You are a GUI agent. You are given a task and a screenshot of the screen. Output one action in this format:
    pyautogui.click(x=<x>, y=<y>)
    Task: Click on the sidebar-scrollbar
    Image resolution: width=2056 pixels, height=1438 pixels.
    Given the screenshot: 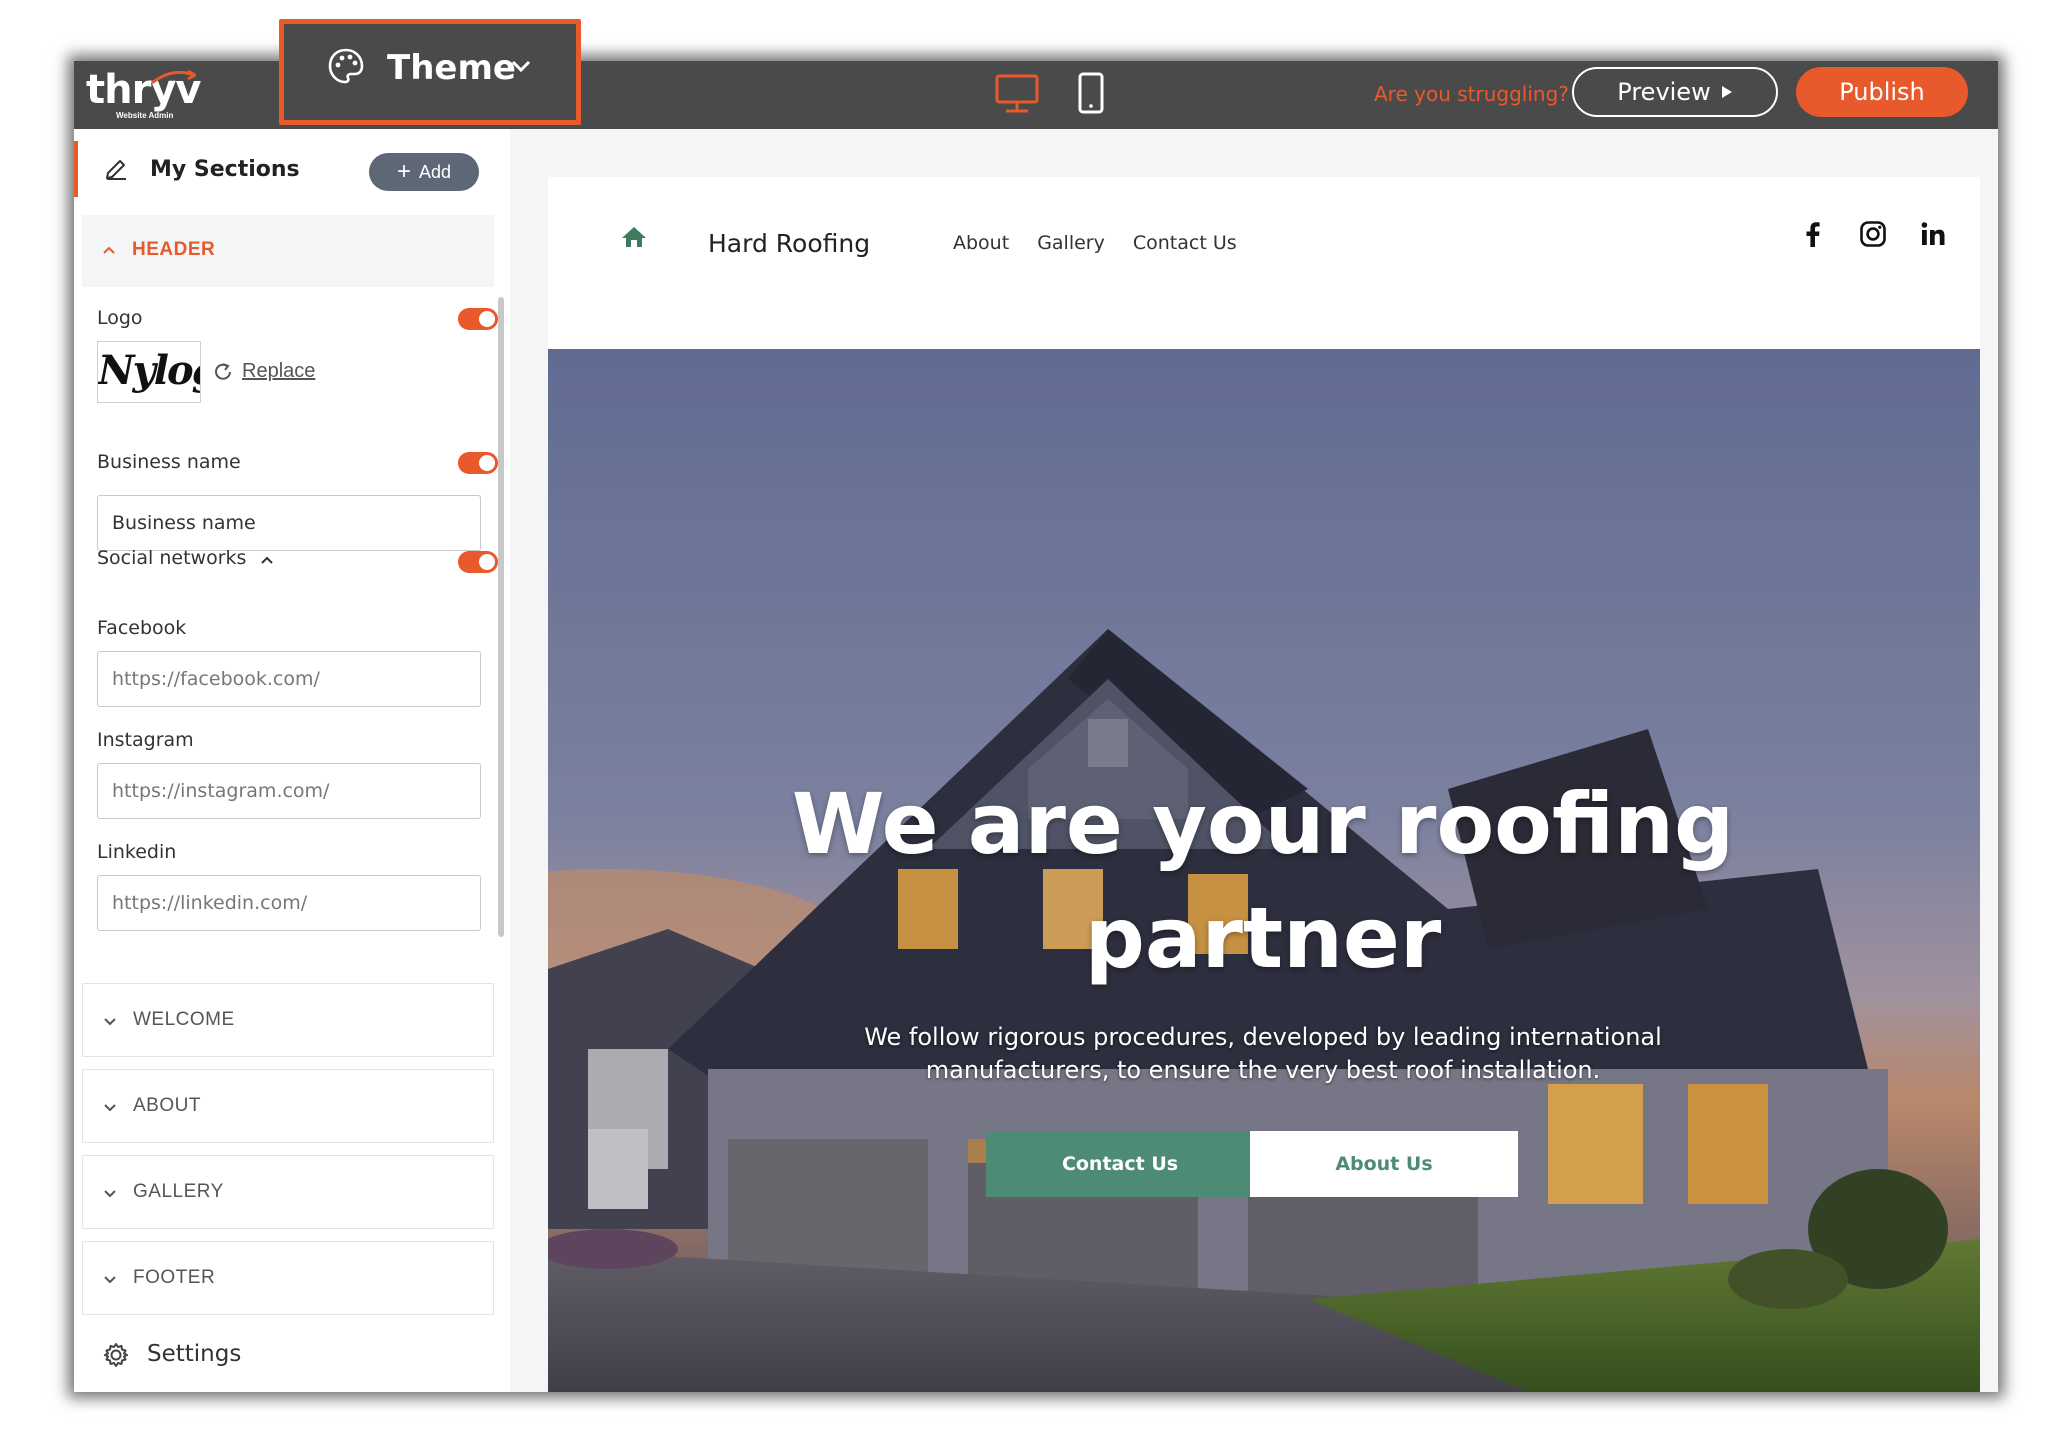 What is the action you would take?
    pyautogui.click(x=501, y=617)
    